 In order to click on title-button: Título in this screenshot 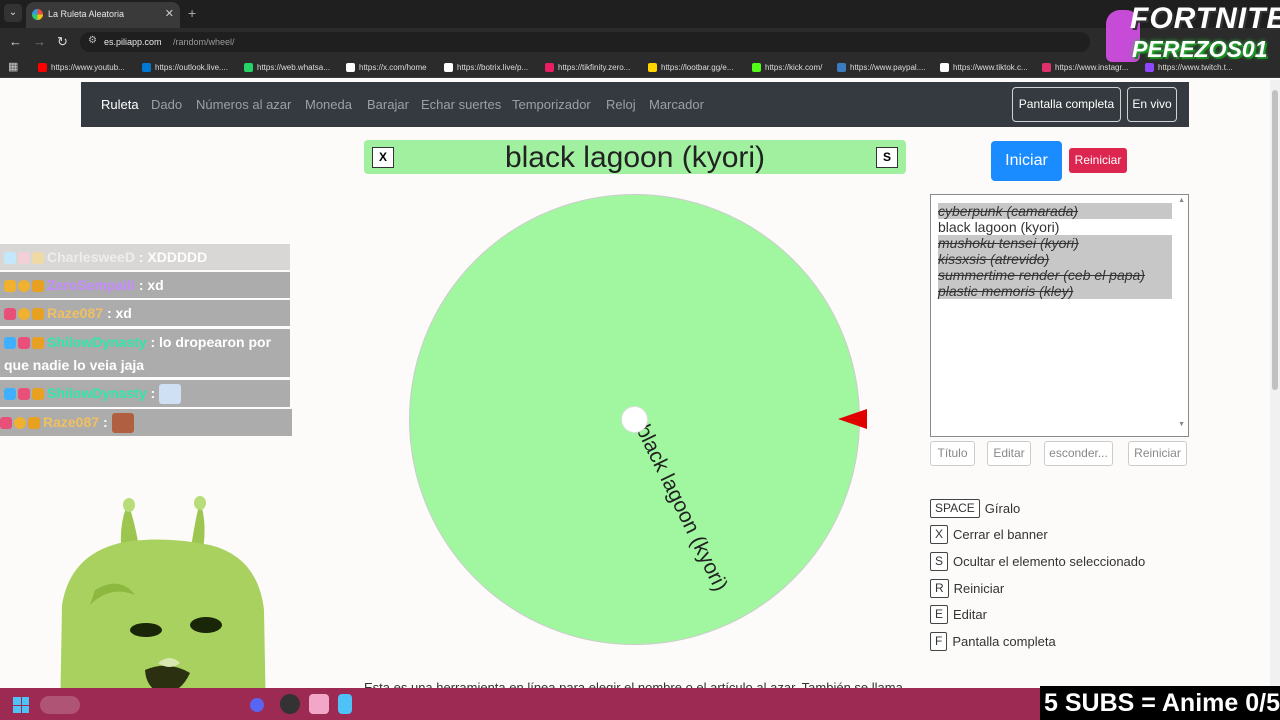, I will do `click(952, 453)`.